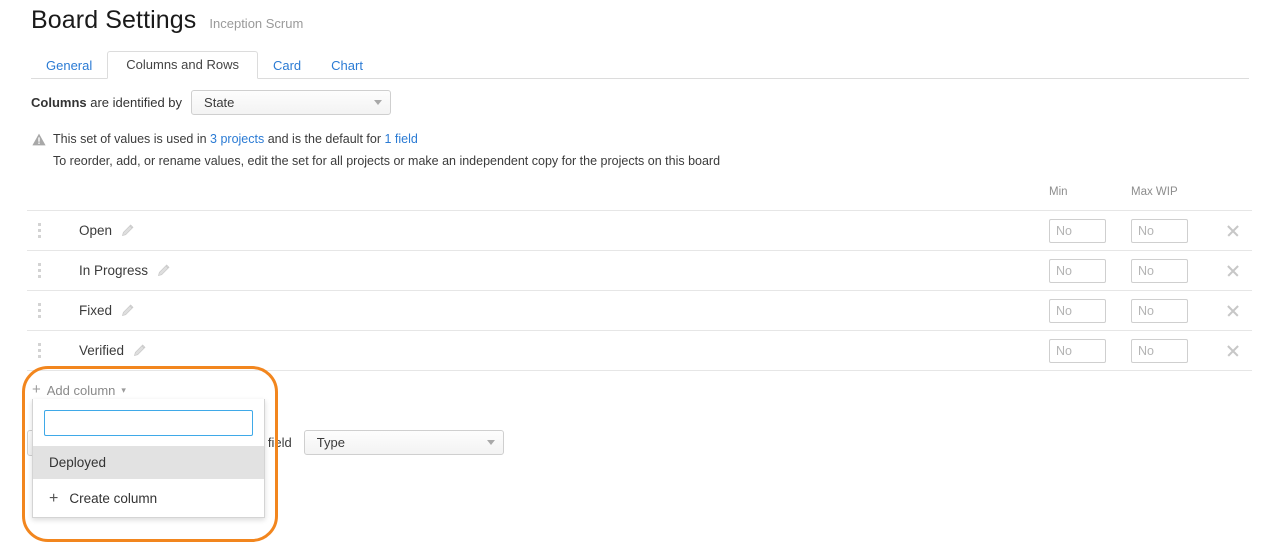  What do you see at coordinates (639, 198) in the screenshot?
I see `columns-table-header: Min Max WIP` at bounding box center [639, 198].